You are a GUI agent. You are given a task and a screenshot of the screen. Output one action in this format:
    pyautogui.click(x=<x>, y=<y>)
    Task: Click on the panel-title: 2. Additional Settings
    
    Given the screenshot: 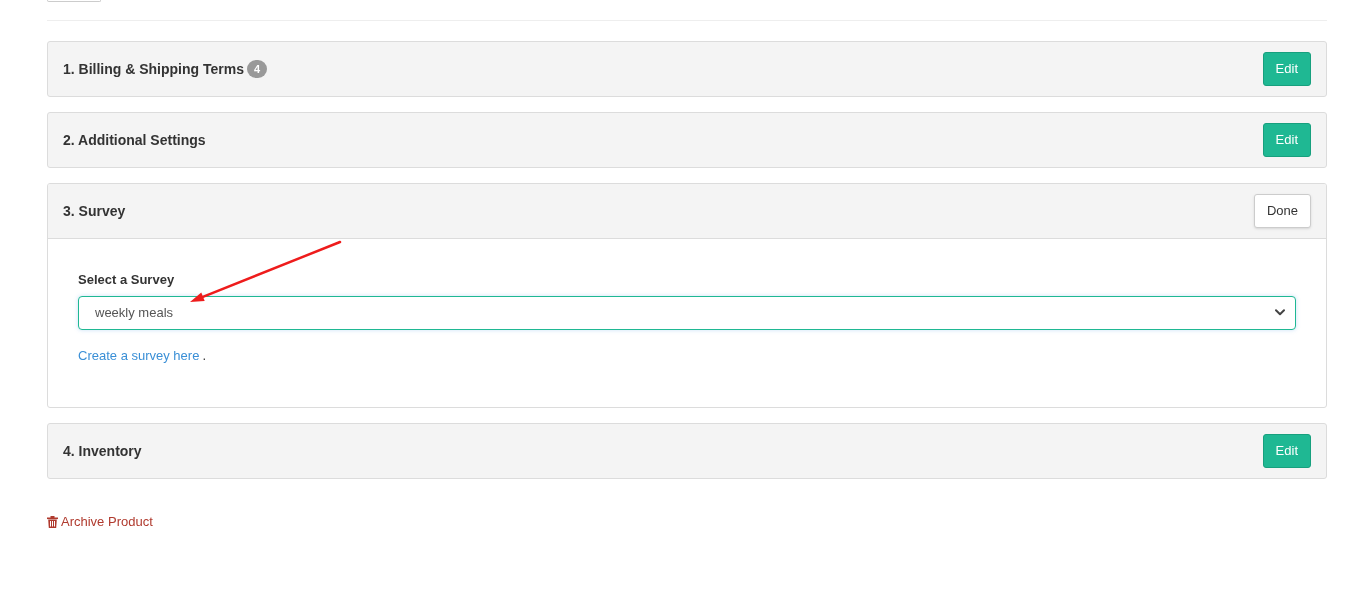 What is the action you would take?
    pyautogui.click(x=134, y=140)
    